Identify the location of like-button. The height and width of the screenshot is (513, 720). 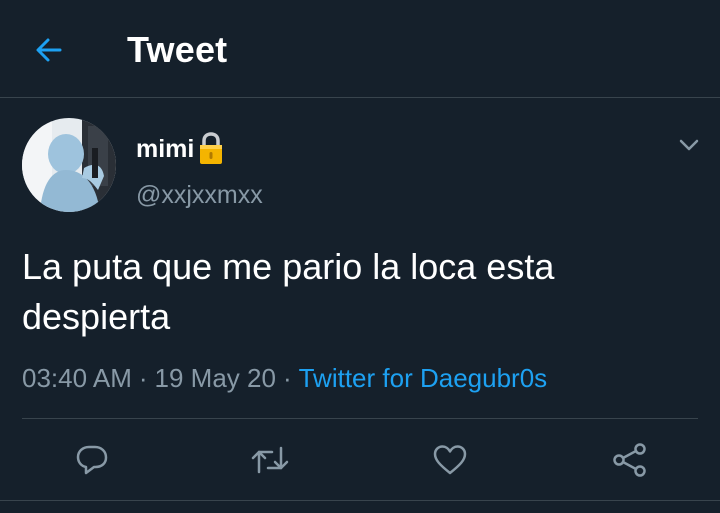
(450, 460).